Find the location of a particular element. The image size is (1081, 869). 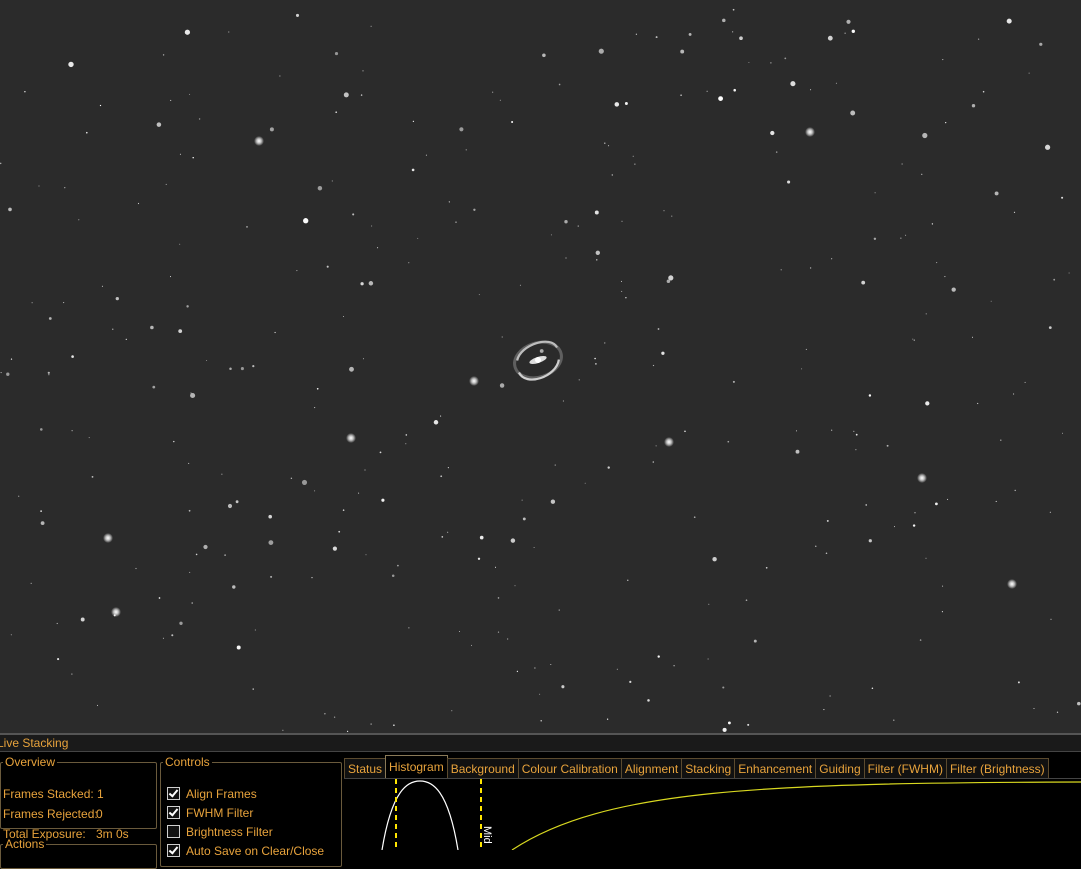

frames-stacked-value: 1 is located at coordinates (100, 794).